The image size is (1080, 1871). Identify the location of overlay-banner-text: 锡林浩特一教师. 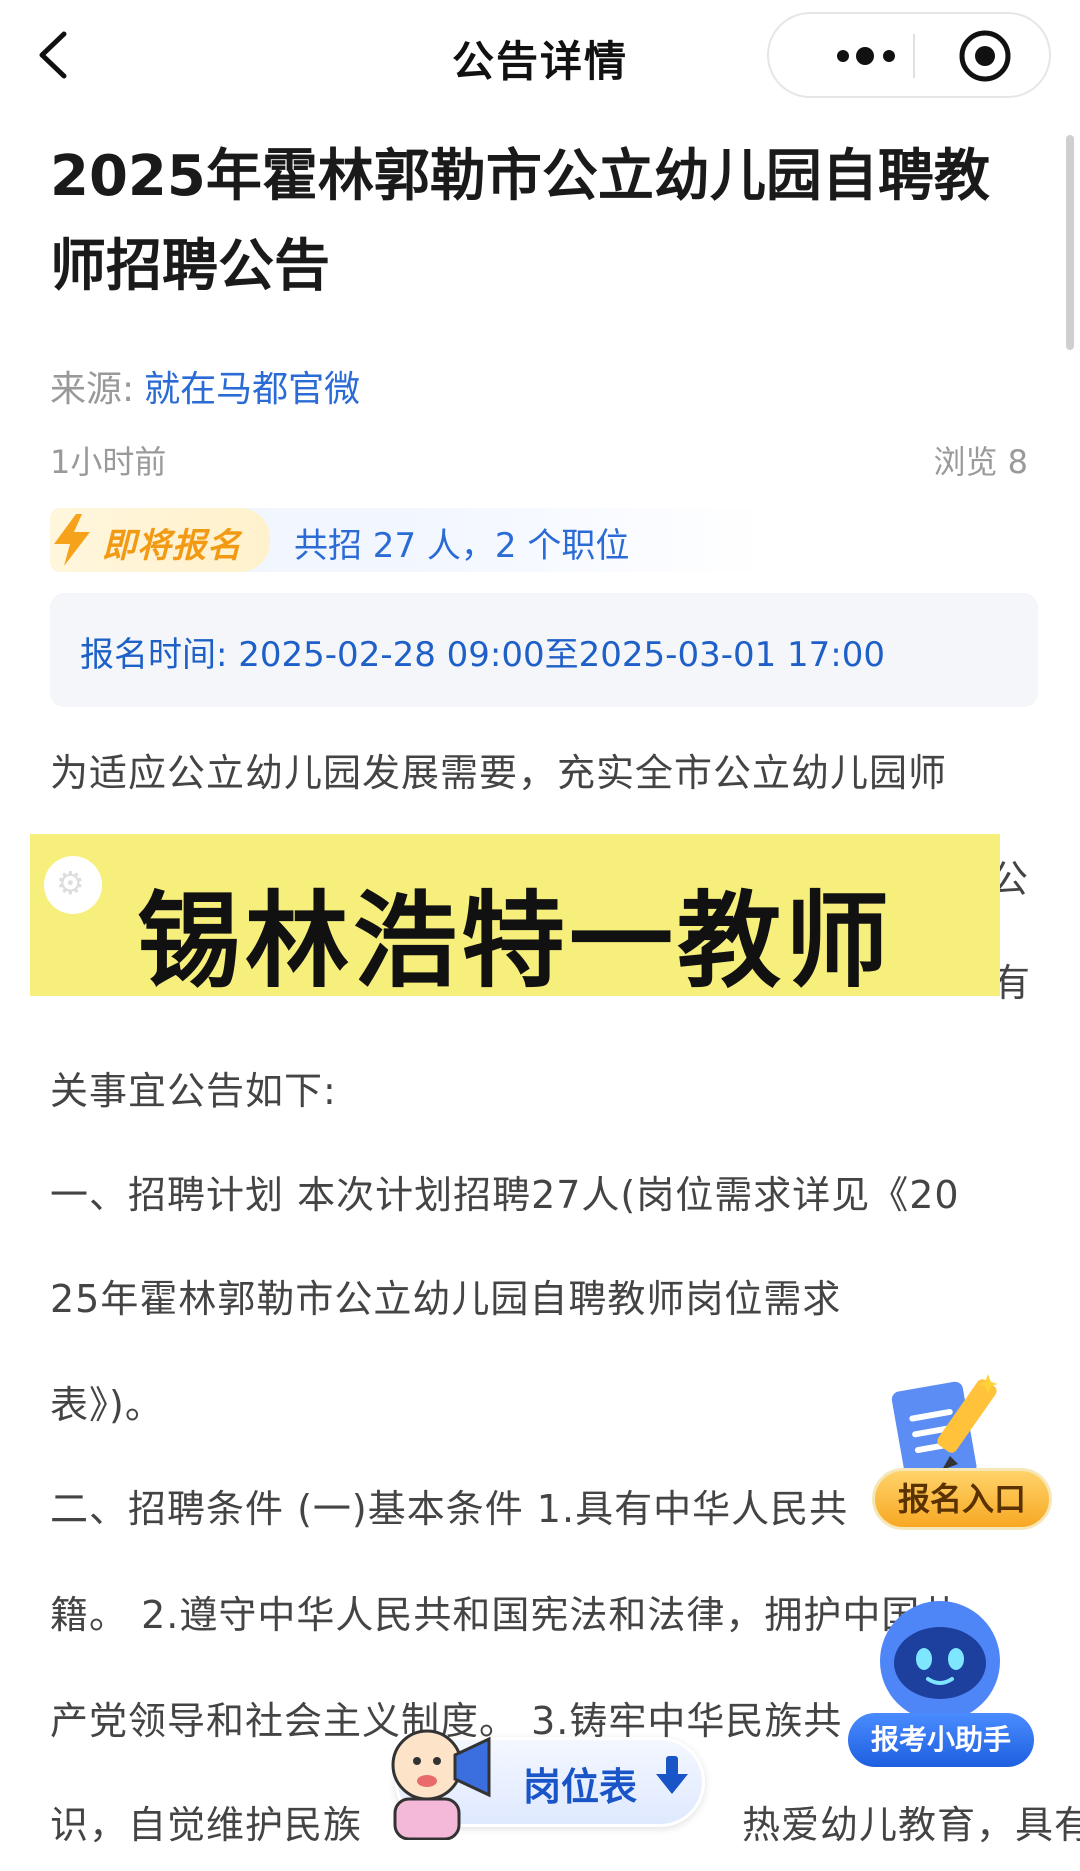
(514, 941).